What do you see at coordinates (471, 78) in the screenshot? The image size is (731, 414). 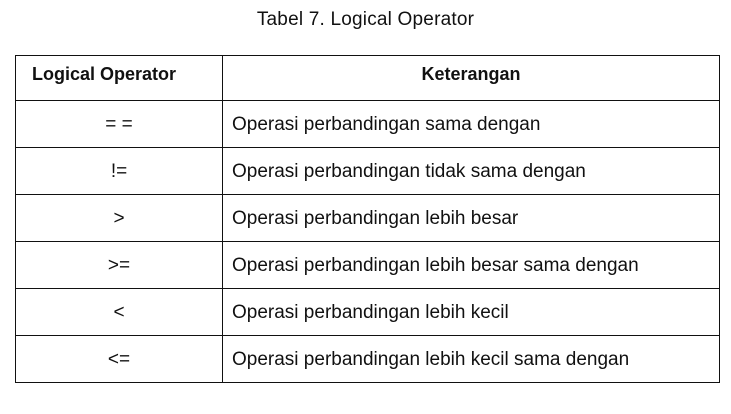 I see `header-keterangan: Keterangan` at bounding box center [471, 78].